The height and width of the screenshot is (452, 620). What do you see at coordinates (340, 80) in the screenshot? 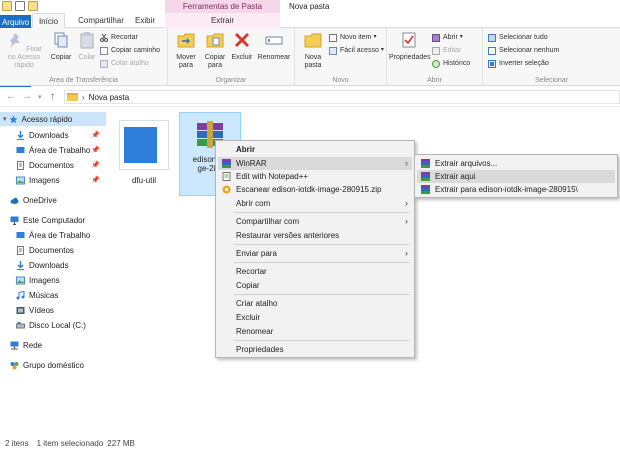
I see `group-label-new: Novo` at bounding box center [340, 80].